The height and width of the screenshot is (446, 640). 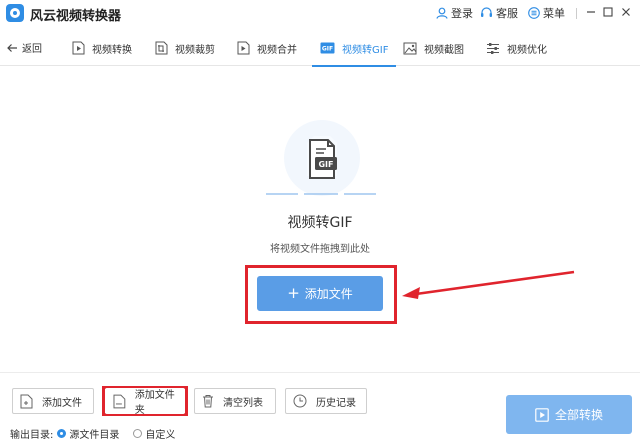 What do you see at coordinates (554, 13) in the screenshot?
I see `menu-label: 菜单` at bounding box center [554, 13].